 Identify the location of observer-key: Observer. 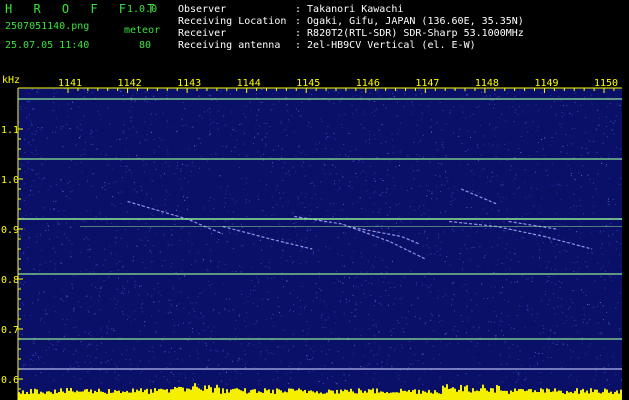
(202, 9).